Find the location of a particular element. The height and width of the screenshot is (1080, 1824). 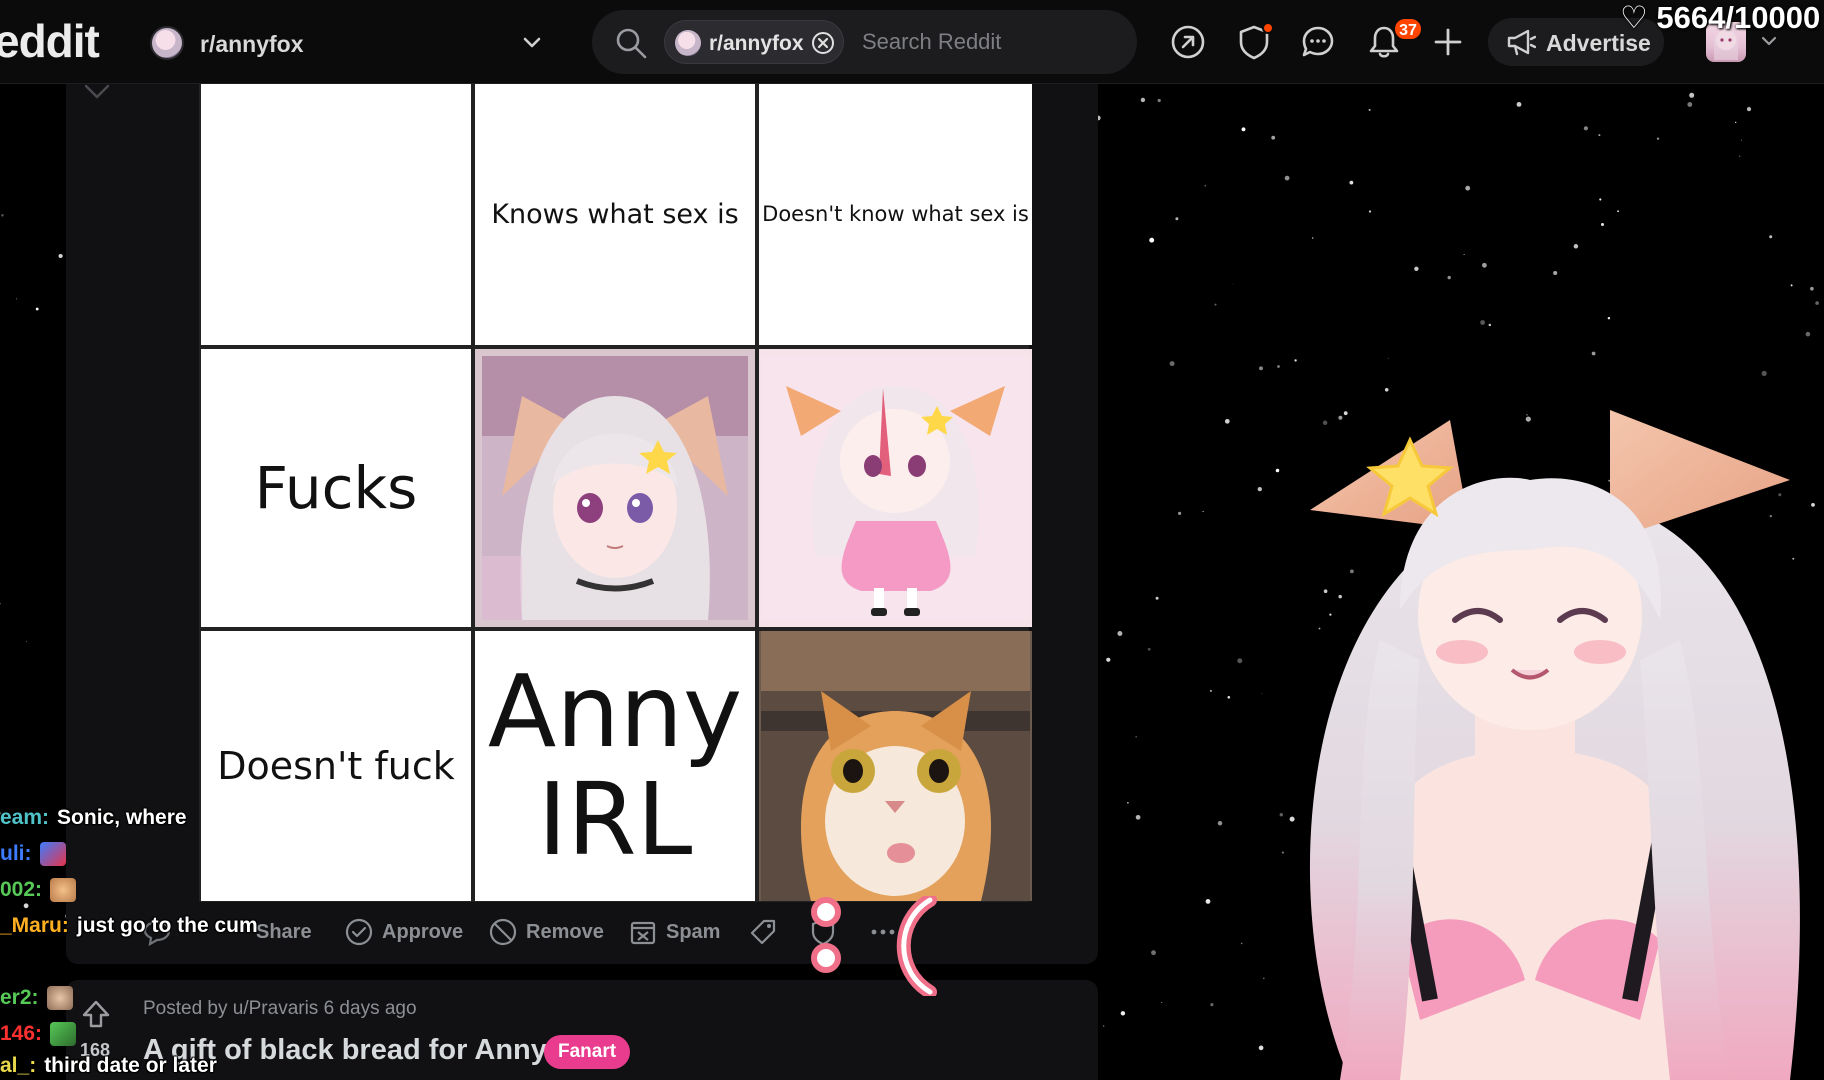

chat-username: uli: is located at coordinates (16, 853).